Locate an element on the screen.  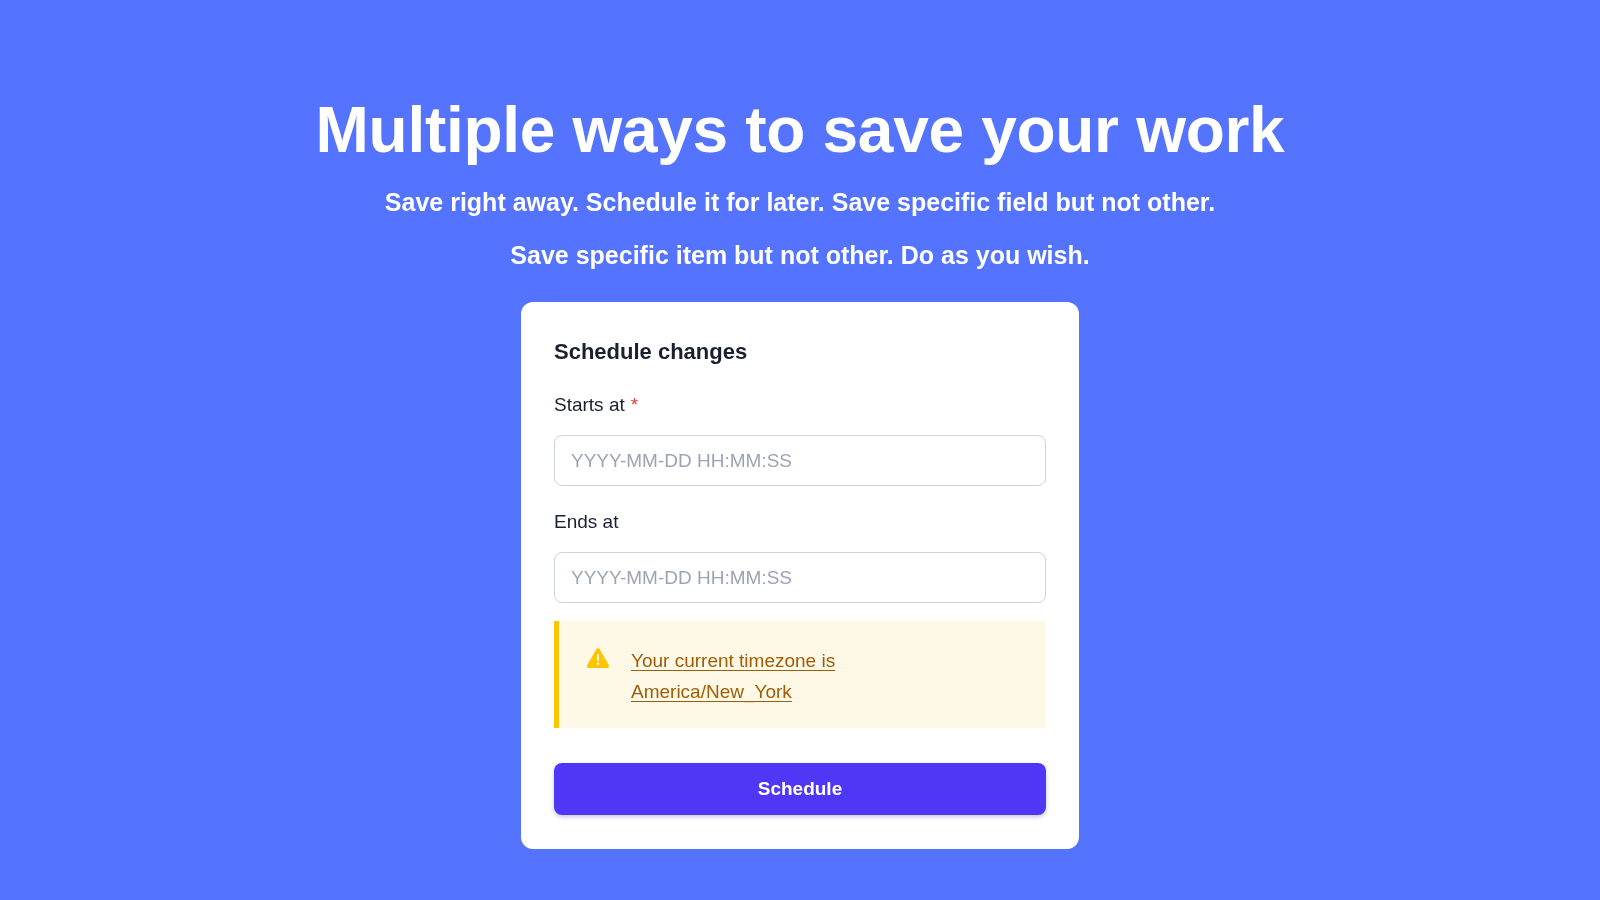
warning-icon is located at coordinates (598, 658).